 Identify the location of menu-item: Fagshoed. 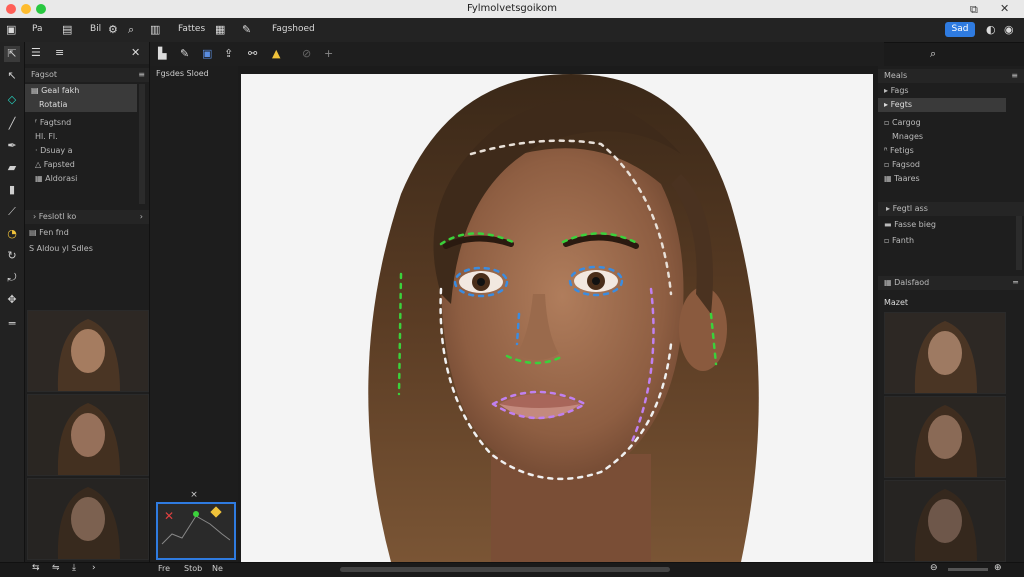
(293, 29).